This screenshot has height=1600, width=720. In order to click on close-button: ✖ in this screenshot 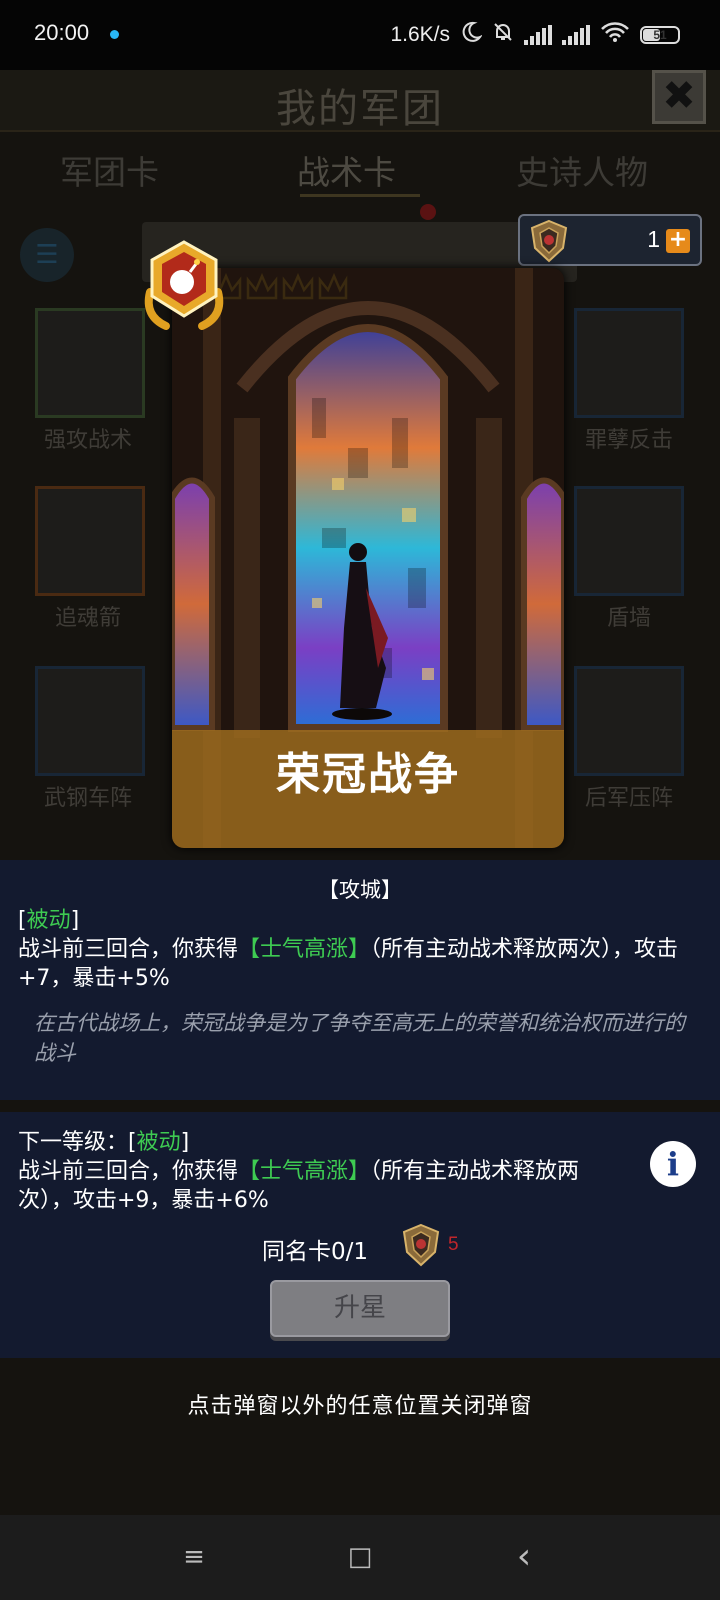, I will do `click(679, 97)`.